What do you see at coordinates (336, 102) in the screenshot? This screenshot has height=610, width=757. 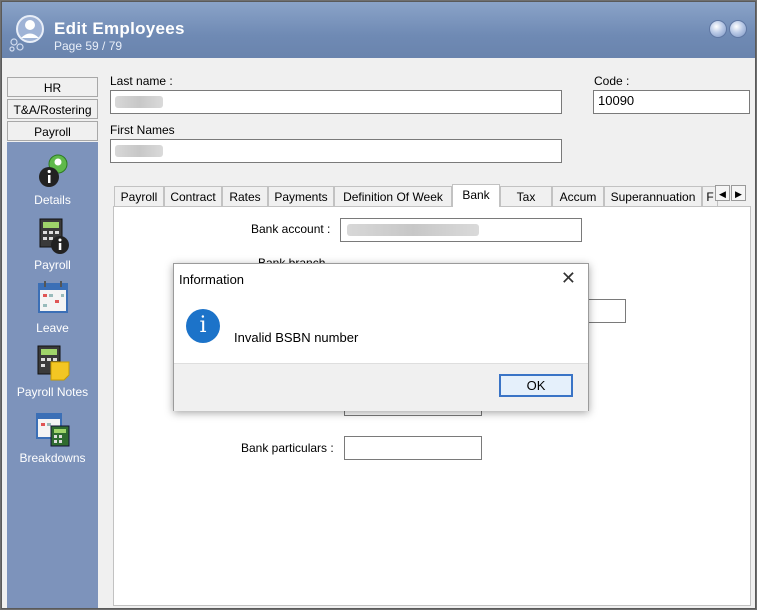 I see `last-name-input` at bounding box center [336, 102].